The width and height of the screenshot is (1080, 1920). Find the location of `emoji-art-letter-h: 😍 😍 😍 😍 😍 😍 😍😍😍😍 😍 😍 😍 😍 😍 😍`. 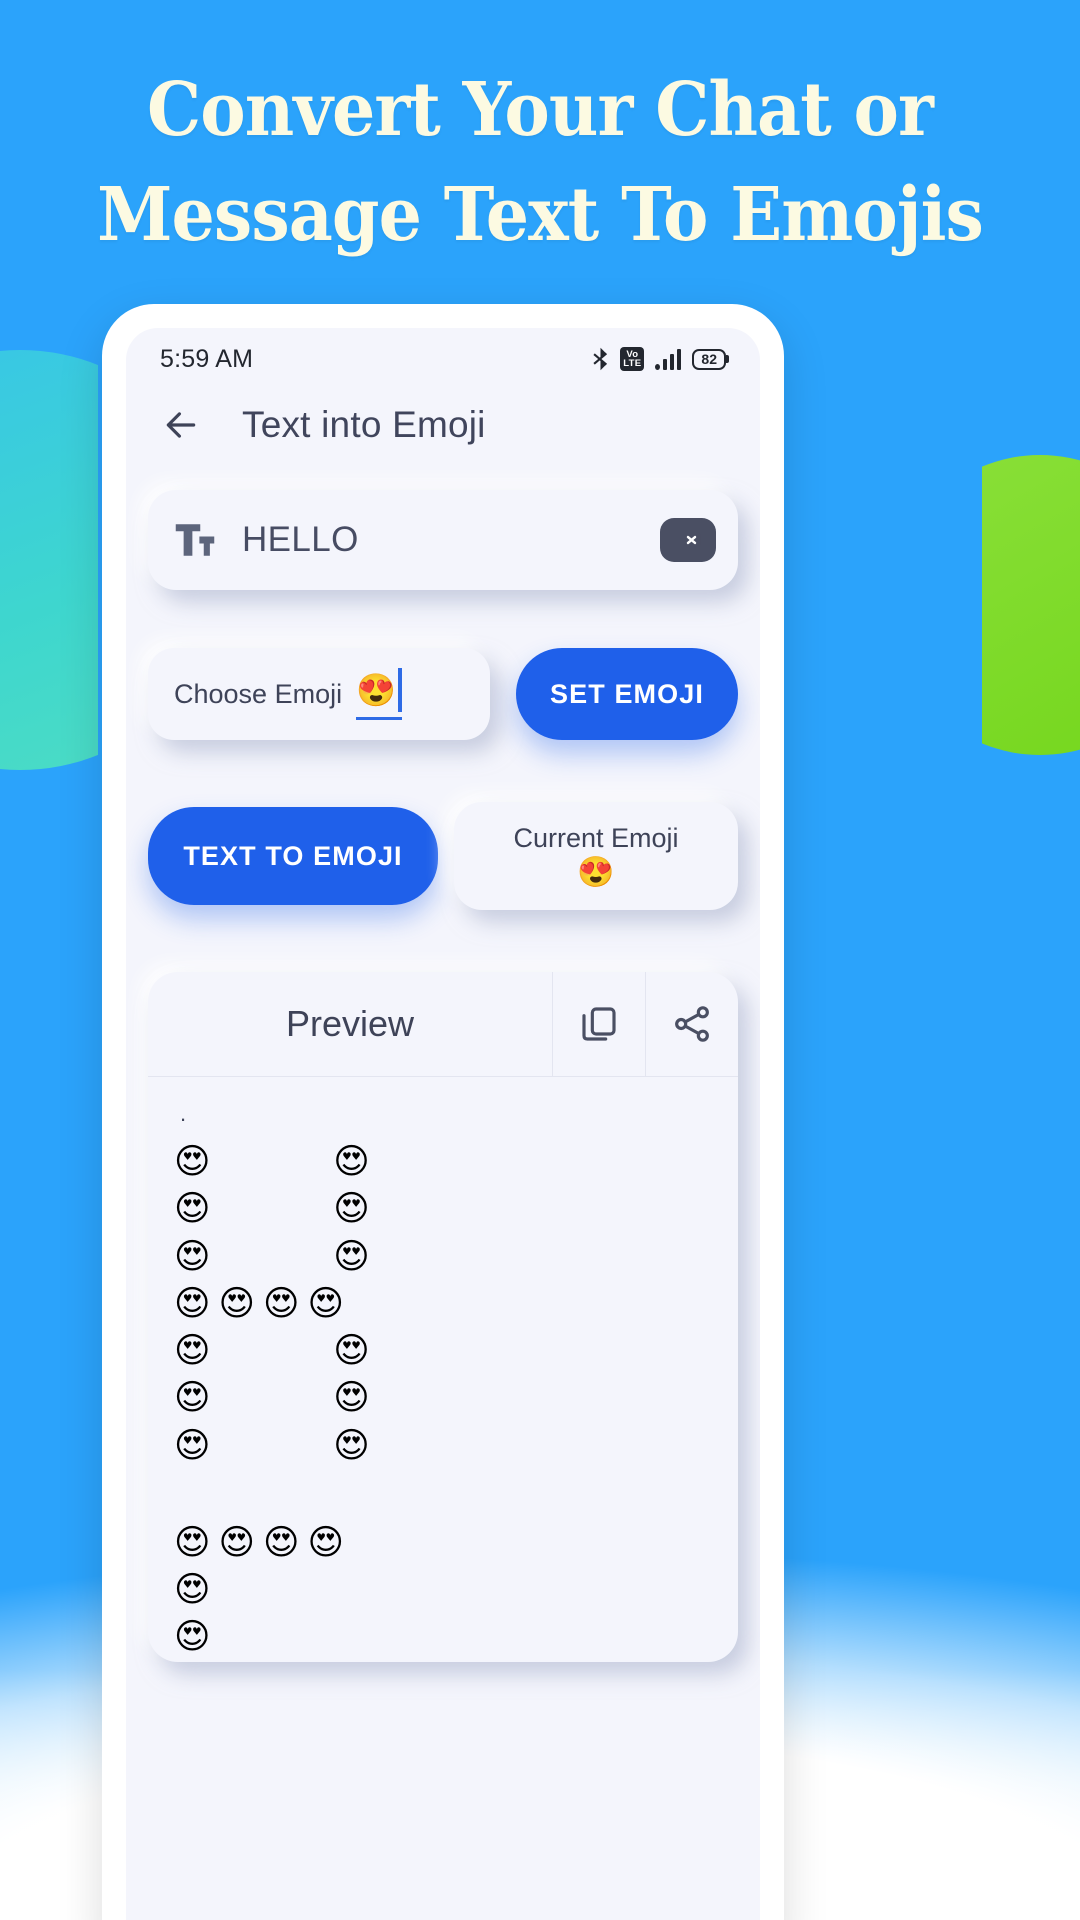

emoji-art-letter-h: 😍 😍 😍 😍 😍 😍 😍😍😍😍 😍 😍 😍 😍 😍 😍 is located at coordinates (443, 1304).